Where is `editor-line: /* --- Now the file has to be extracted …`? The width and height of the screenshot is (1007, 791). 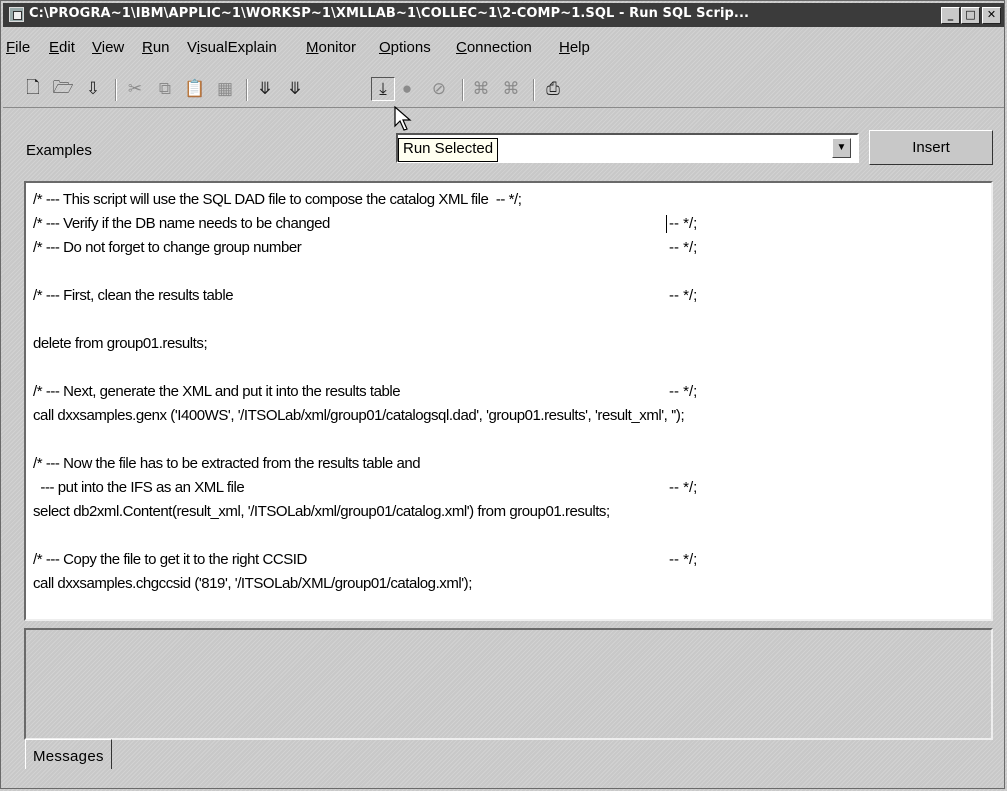
editor-line: /* --- Now the file has to be extracted … is located at coordinates (227, 463).